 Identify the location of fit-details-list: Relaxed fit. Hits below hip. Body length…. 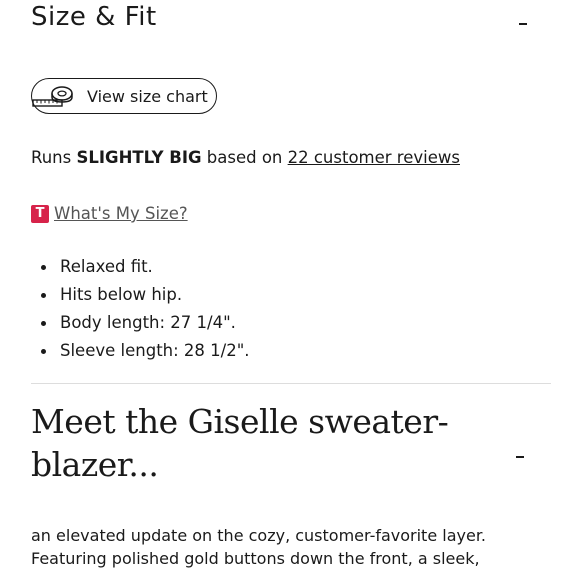
(125, 312).